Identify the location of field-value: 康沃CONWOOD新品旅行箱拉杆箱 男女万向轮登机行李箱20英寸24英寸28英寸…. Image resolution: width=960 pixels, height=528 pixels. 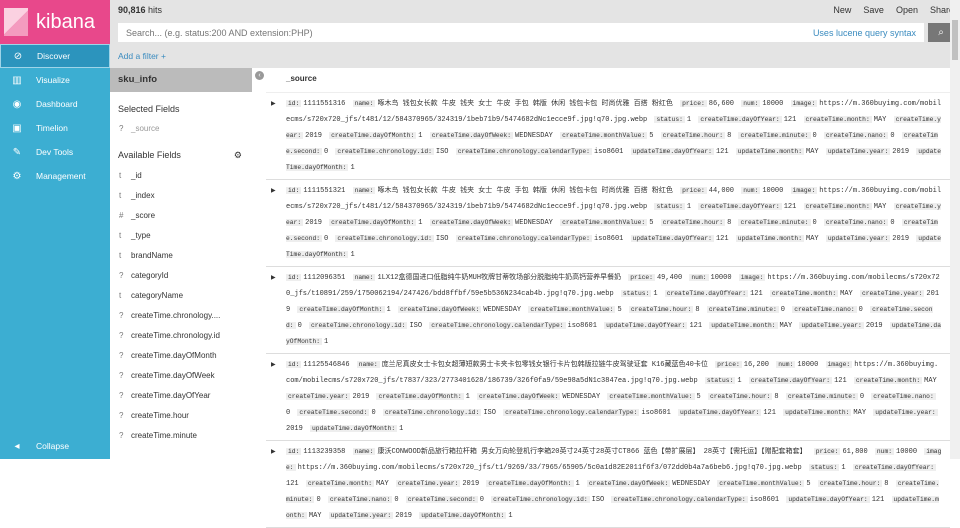
(592, 452).